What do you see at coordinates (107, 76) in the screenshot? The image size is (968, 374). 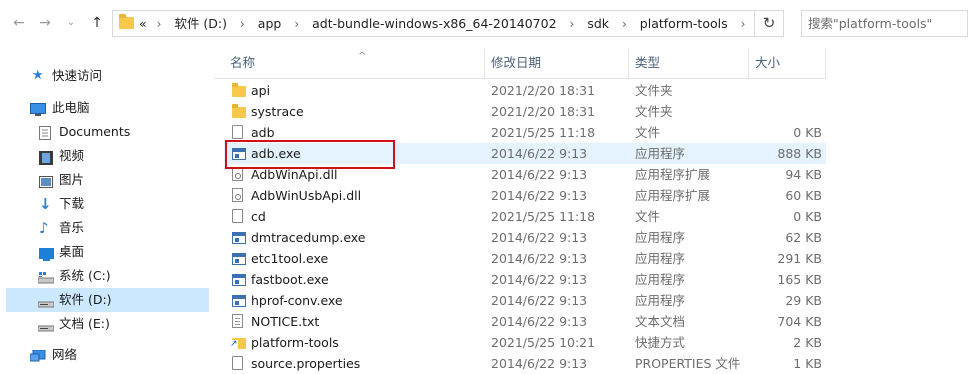 I see `sidebar-item-quick-access: ★ 快速访问` at bounding box center [107, 76].